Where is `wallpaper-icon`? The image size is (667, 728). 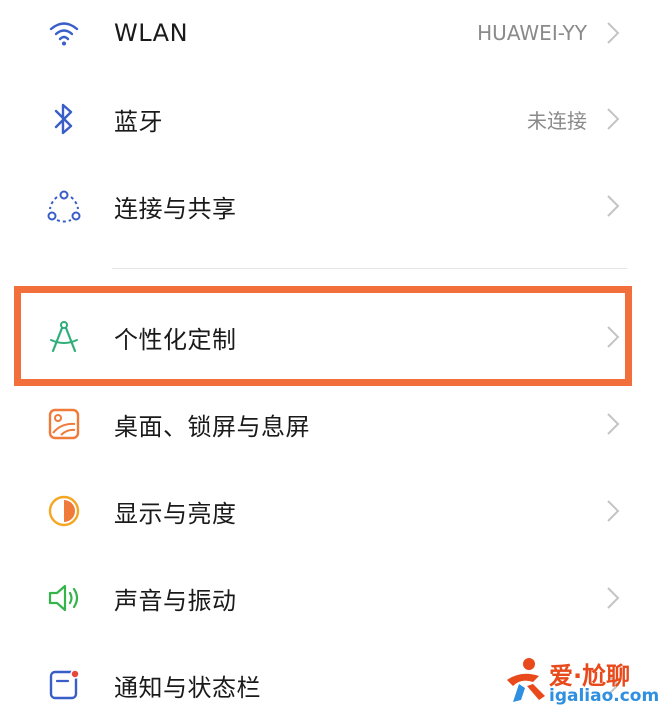 wallpaper-icon is located at coordinates (64, 424).